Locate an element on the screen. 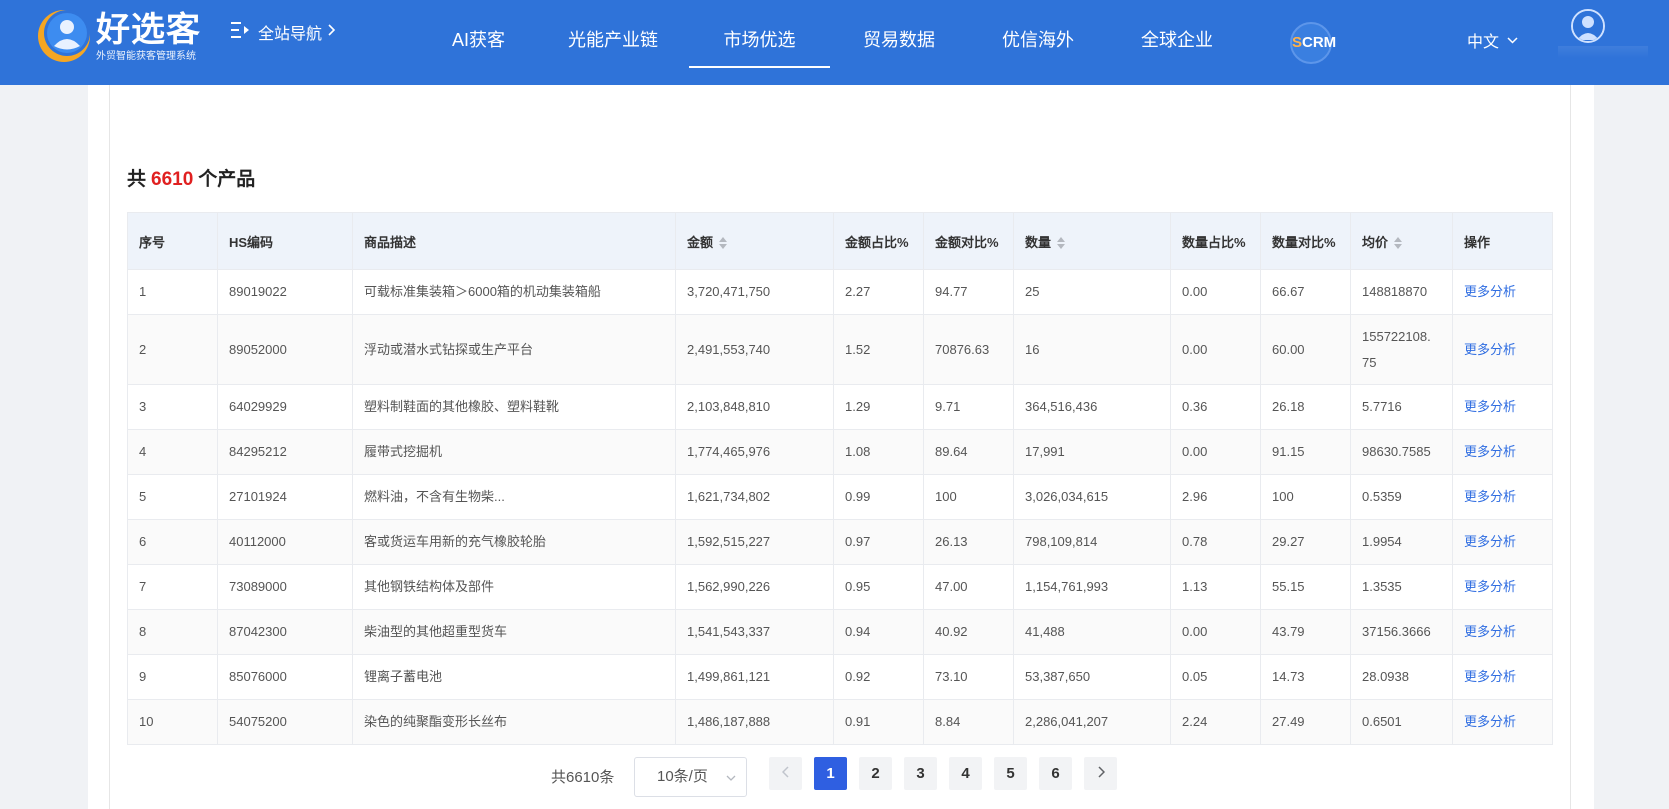  cell-amount: 3,720,471,750 is located at coordinates (754, 292).